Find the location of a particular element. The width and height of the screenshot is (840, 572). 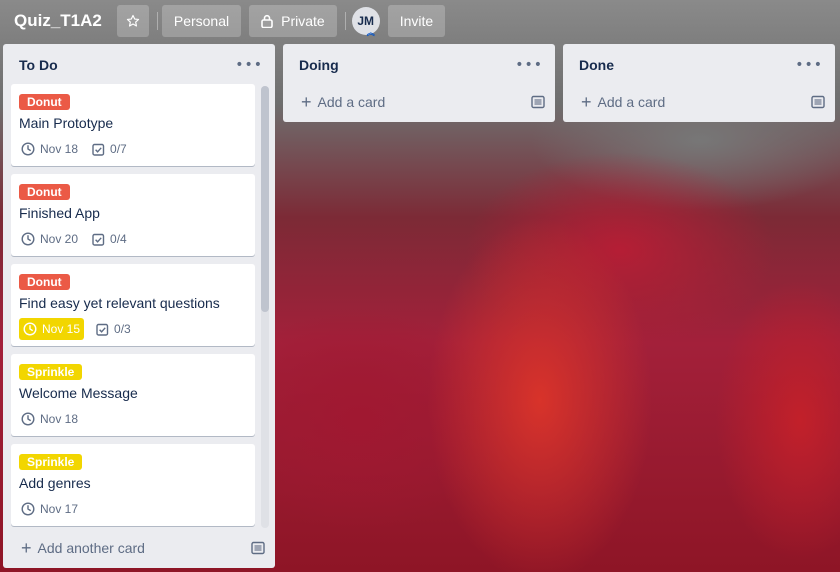

add-card-button: + Add another card is located at coordinates (83, 548).